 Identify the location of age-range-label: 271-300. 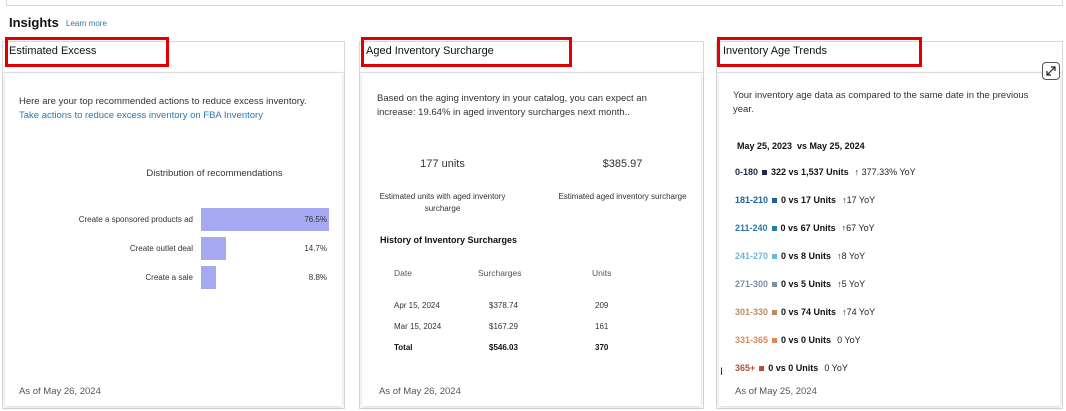
(752, 284).